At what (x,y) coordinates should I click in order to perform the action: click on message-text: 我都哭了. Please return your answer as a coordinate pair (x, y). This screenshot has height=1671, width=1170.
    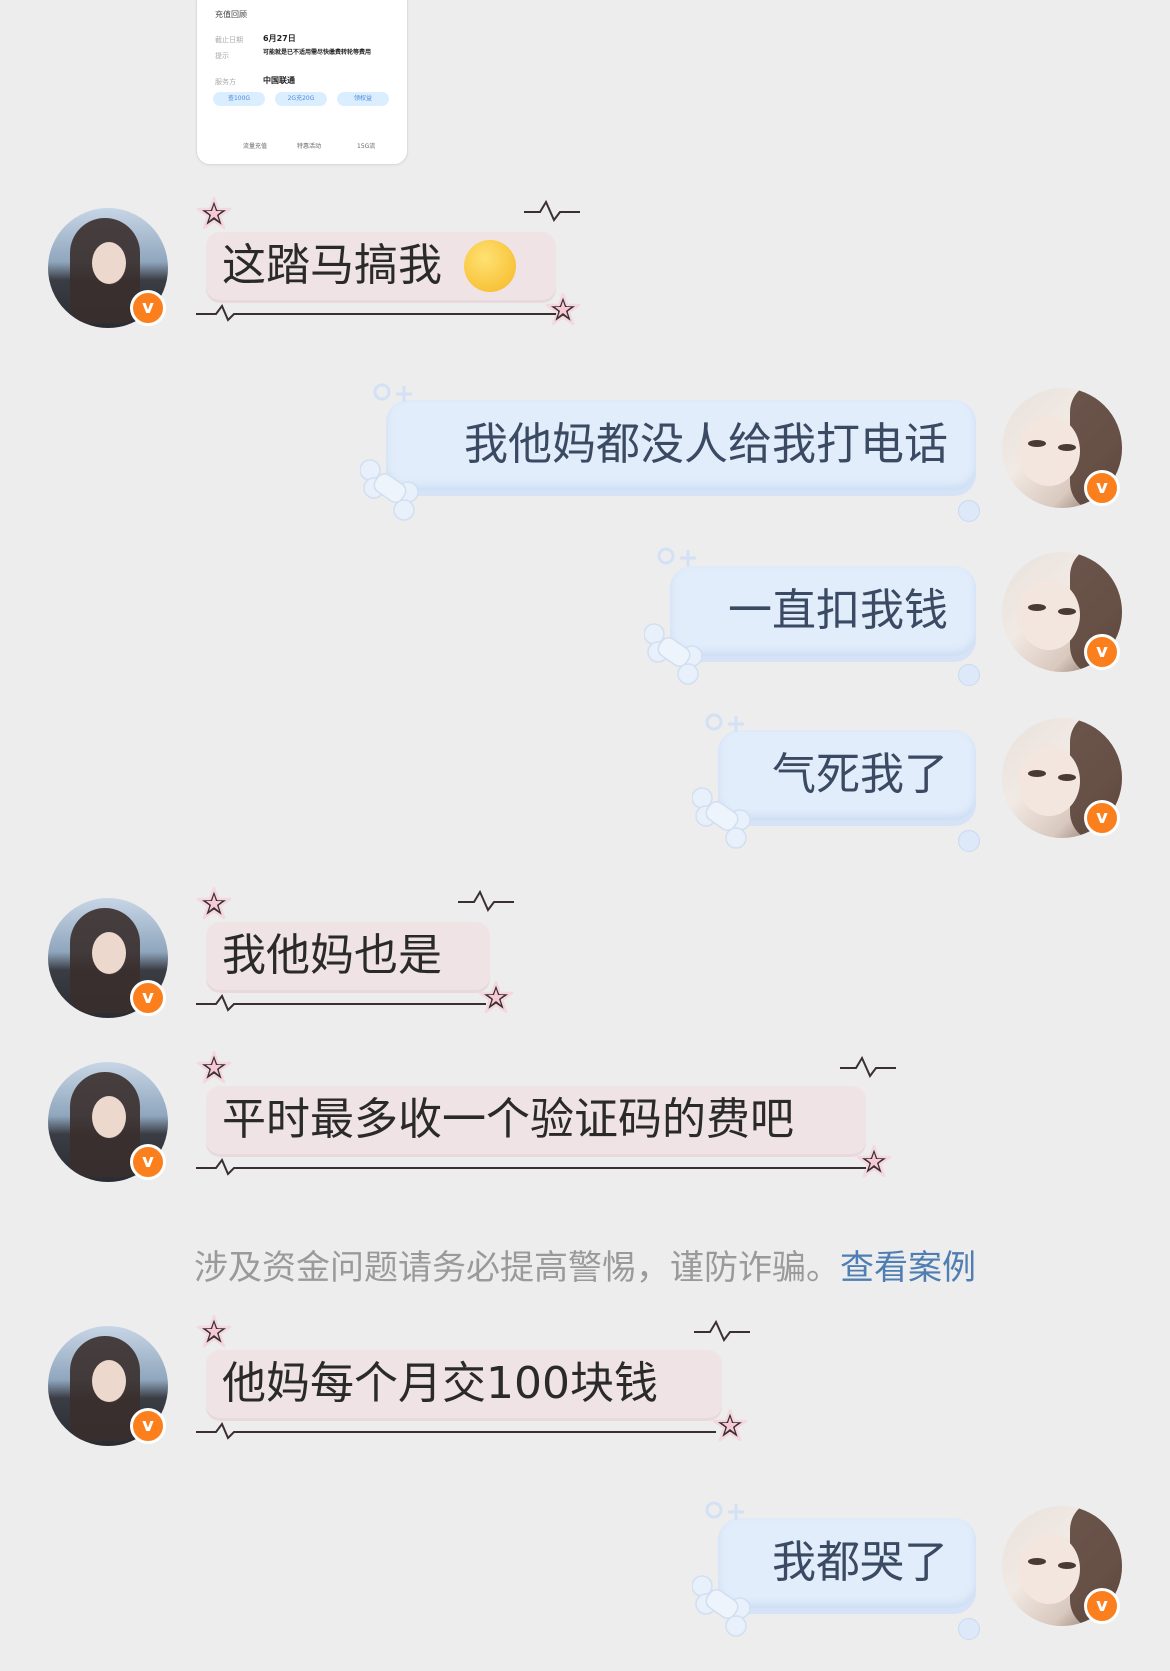
    Looking at the image, I should click on (860, 1562).